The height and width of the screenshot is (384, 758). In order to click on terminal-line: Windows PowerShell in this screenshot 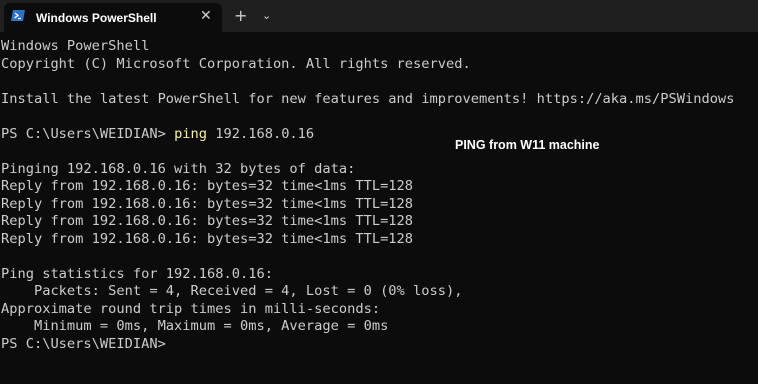, I will do `click(75, 46)`.